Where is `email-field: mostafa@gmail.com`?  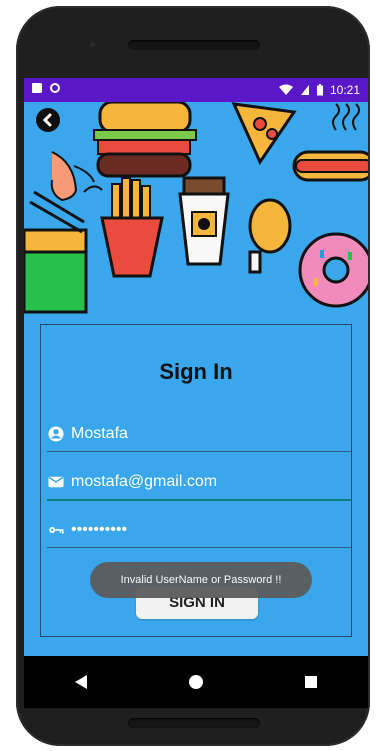 email-field: mostafa@gmail.com is located at coordinates (199, 484).